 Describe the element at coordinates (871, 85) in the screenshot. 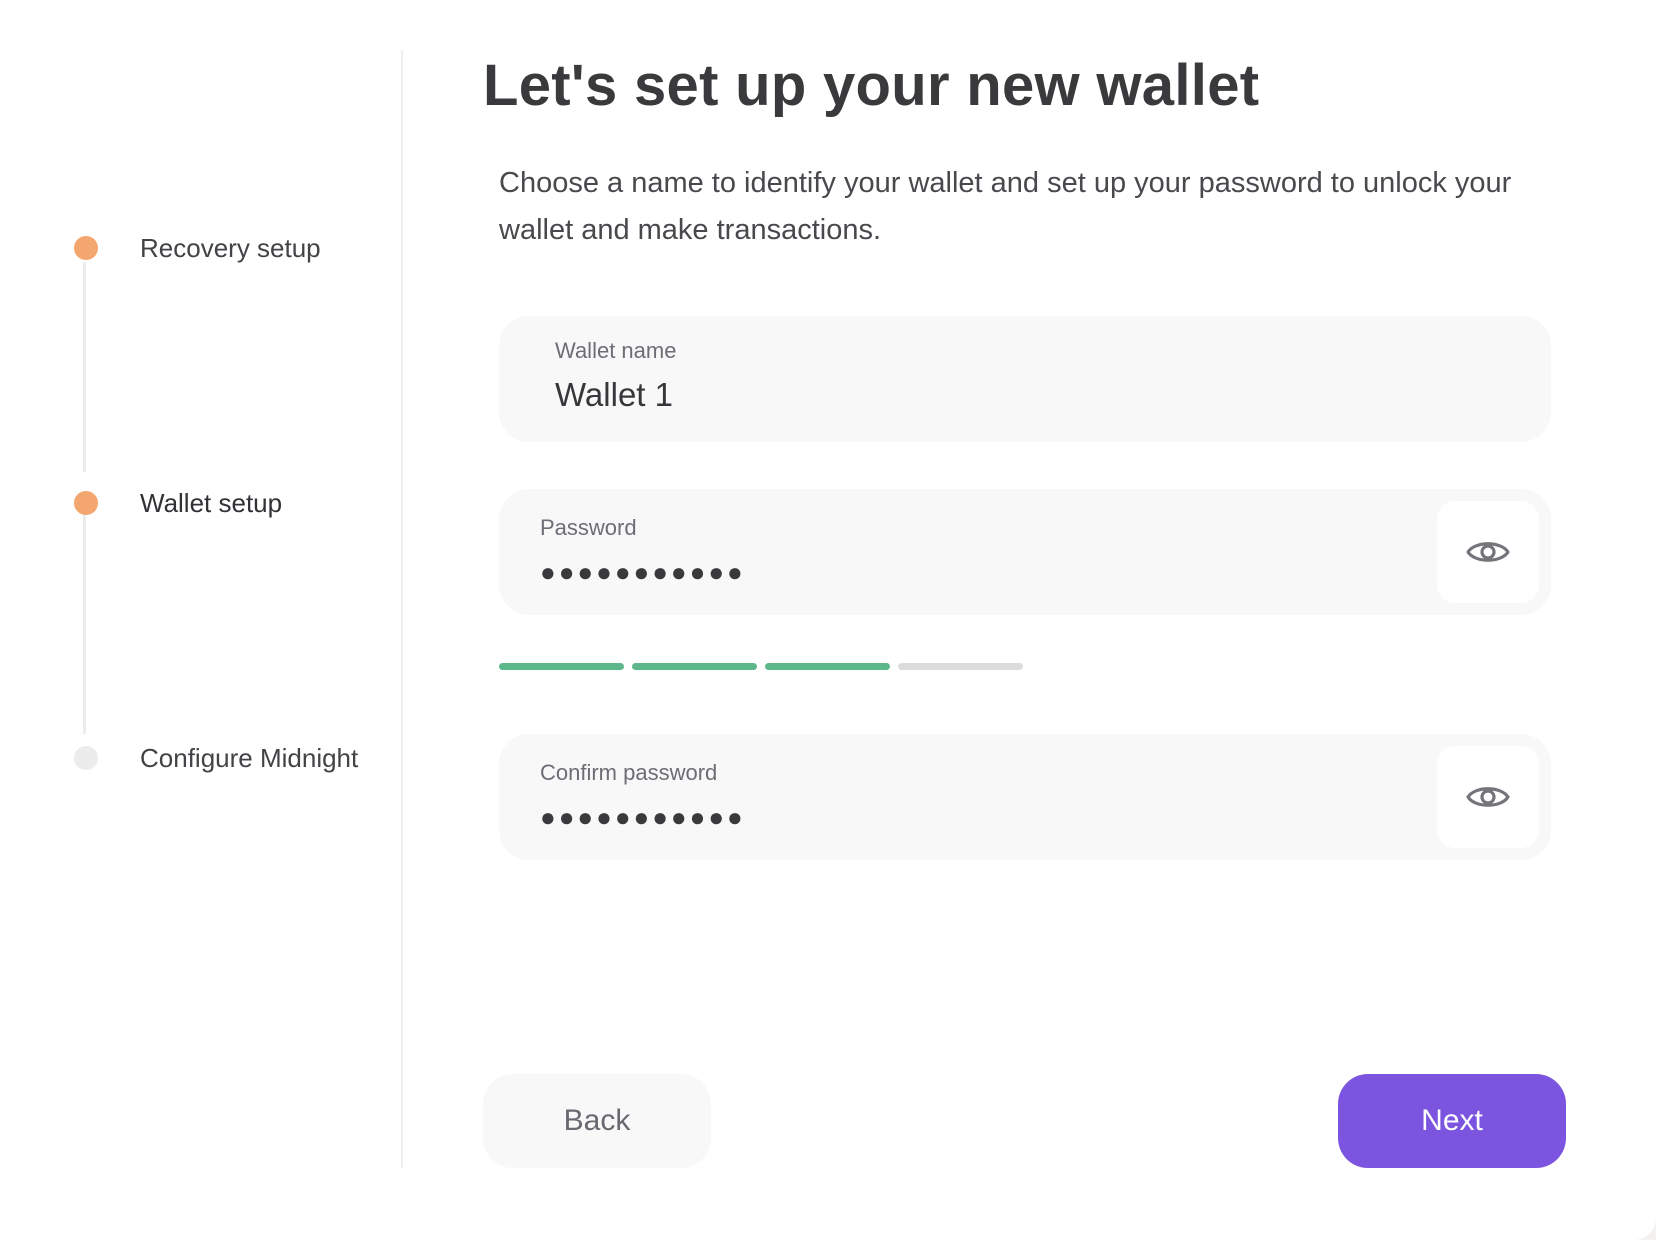

I see `page-title: Let's set up your new wallet` at that location.